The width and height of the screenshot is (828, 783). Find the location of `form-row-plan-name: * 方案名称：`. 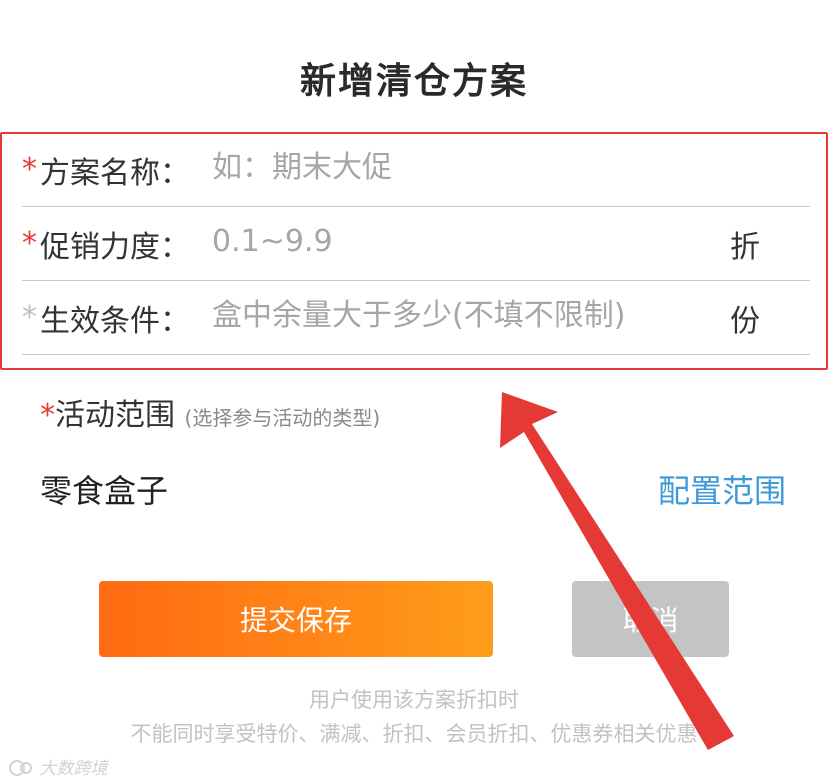

form-row-plan-name: * 方案名称： is located at coordinates (416, 170).